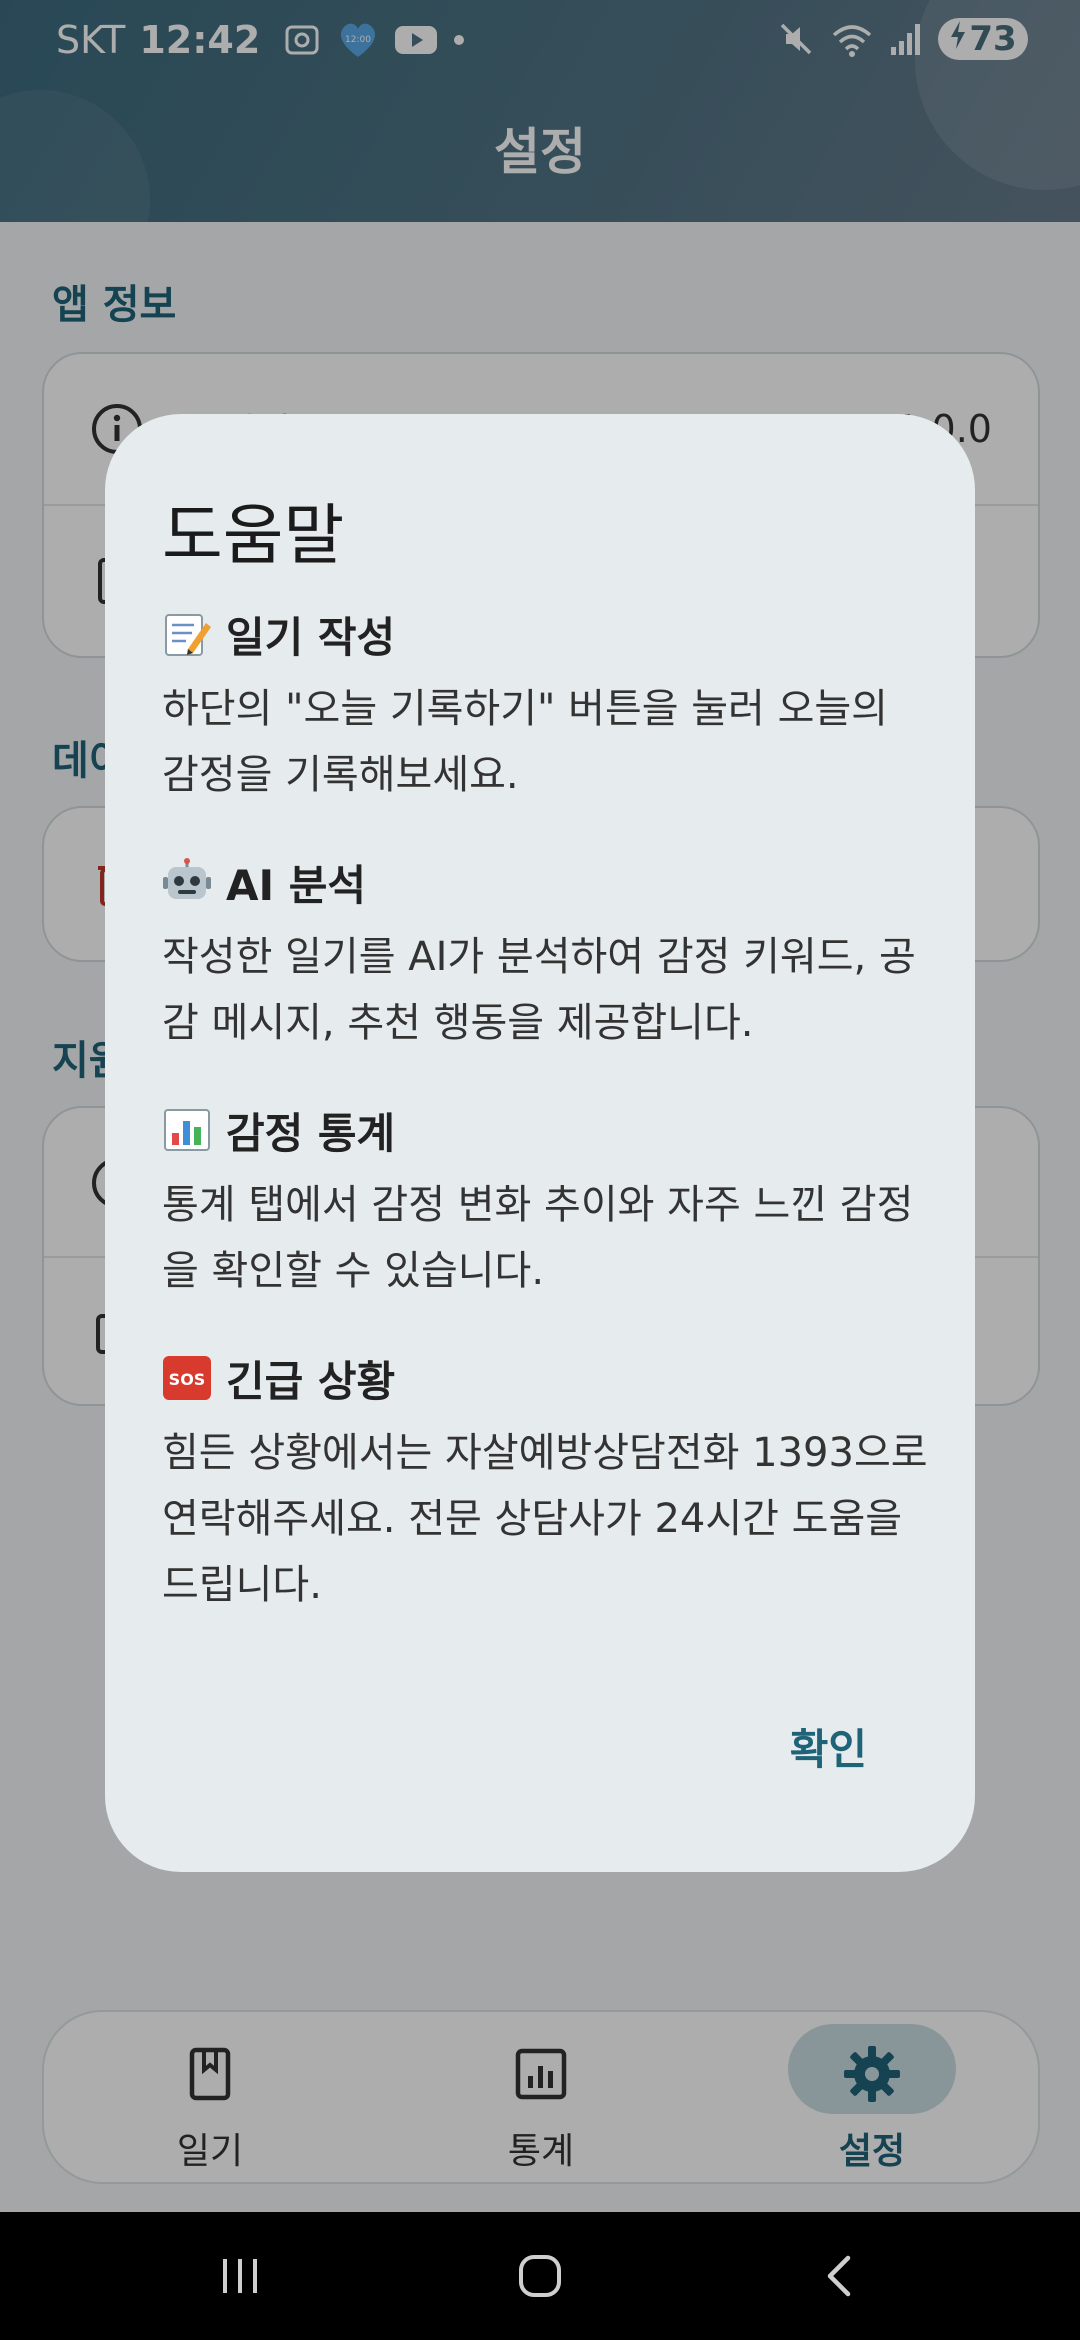 The height and width of the screenshot is (2340, 1080). Describe the element at coordinates (311, 1133) in the screenshot. I see `help-section-heading: 감정 통계` at that location.